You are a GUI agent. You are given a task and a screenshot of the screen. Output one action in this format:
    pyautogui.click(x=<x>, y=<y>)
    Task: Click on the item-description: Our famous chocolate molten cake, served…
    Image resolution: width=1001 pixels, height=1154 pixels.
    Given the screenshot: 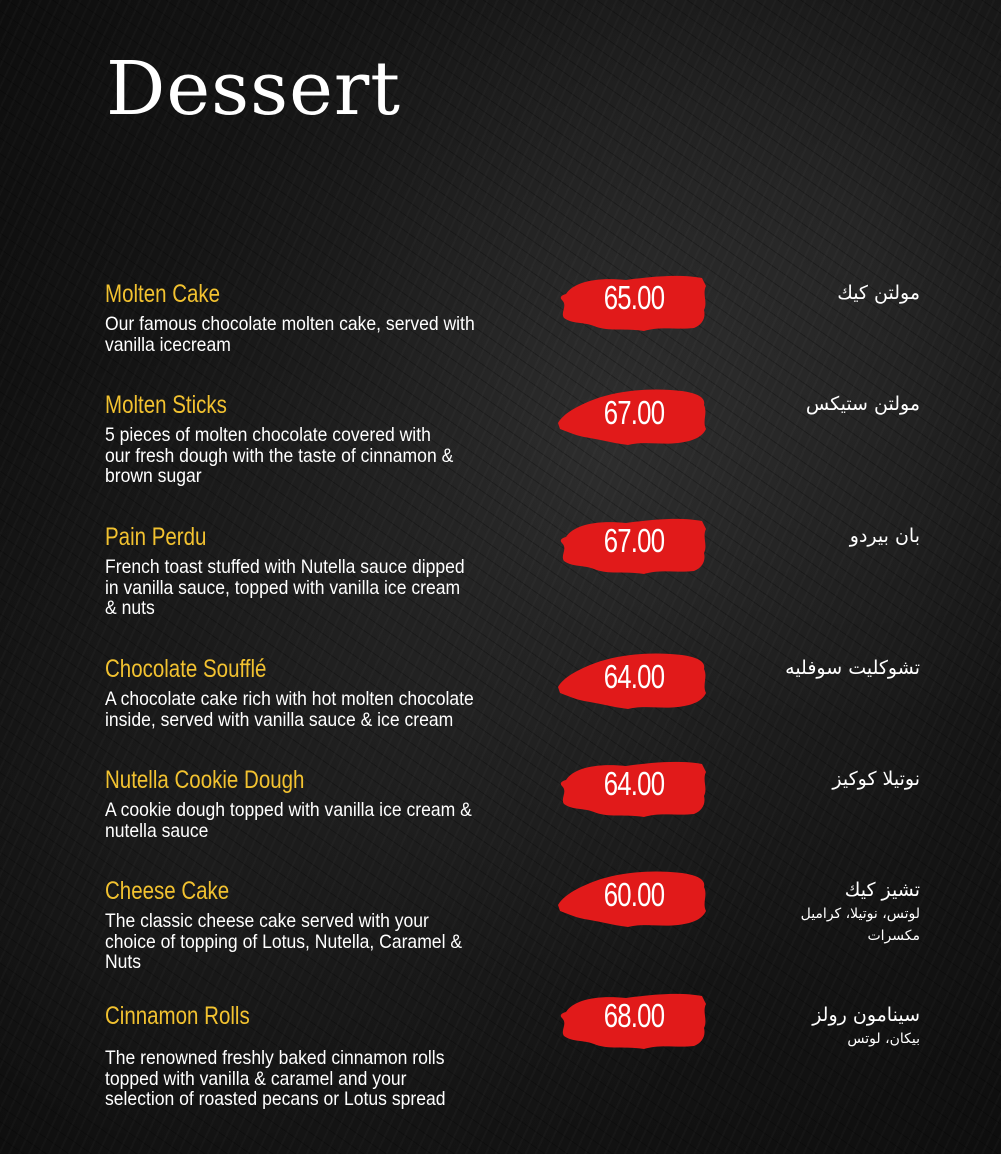 What is the action you would take?
    pyautogui.click(x=316, y=334)
    